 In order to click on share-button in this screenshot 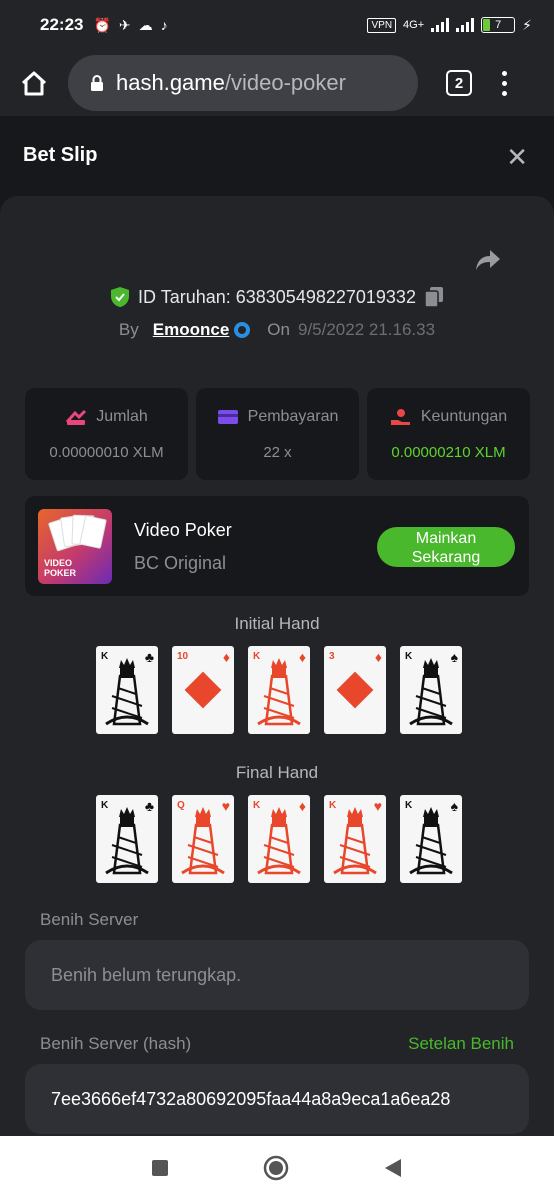, I will do `click(488, 262)`.